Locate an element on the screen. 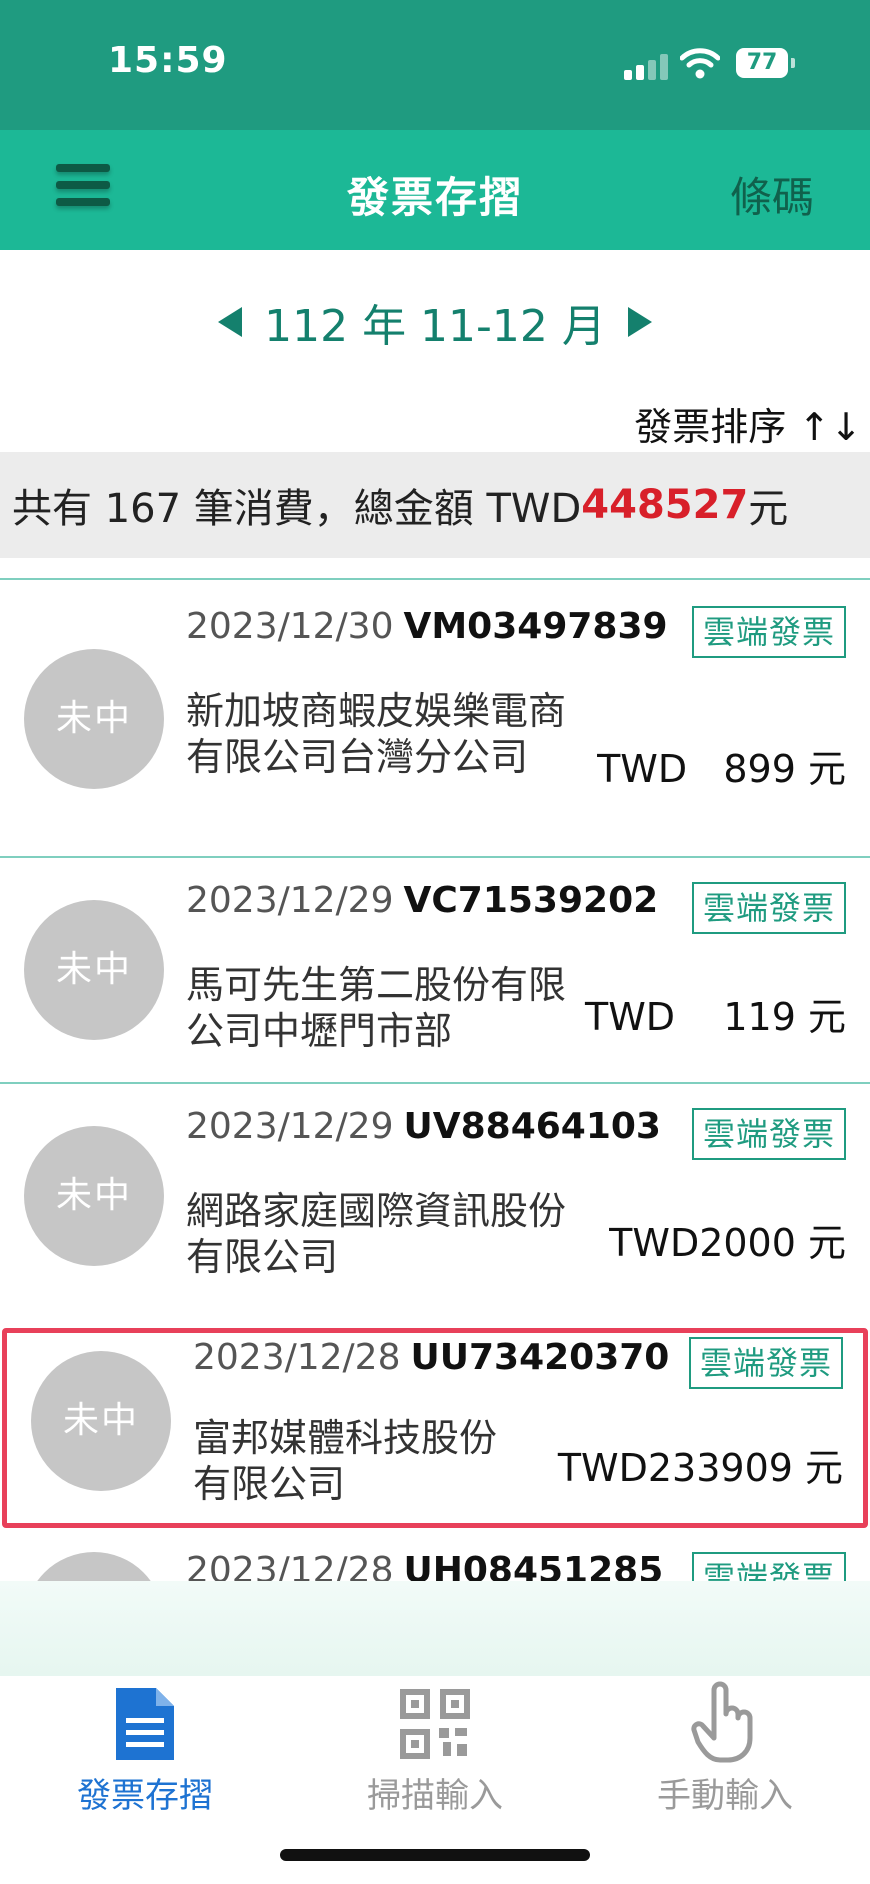 The height and width of the screenshot is (1884, 870). next-period-icon is located at coordinates (639, 322).